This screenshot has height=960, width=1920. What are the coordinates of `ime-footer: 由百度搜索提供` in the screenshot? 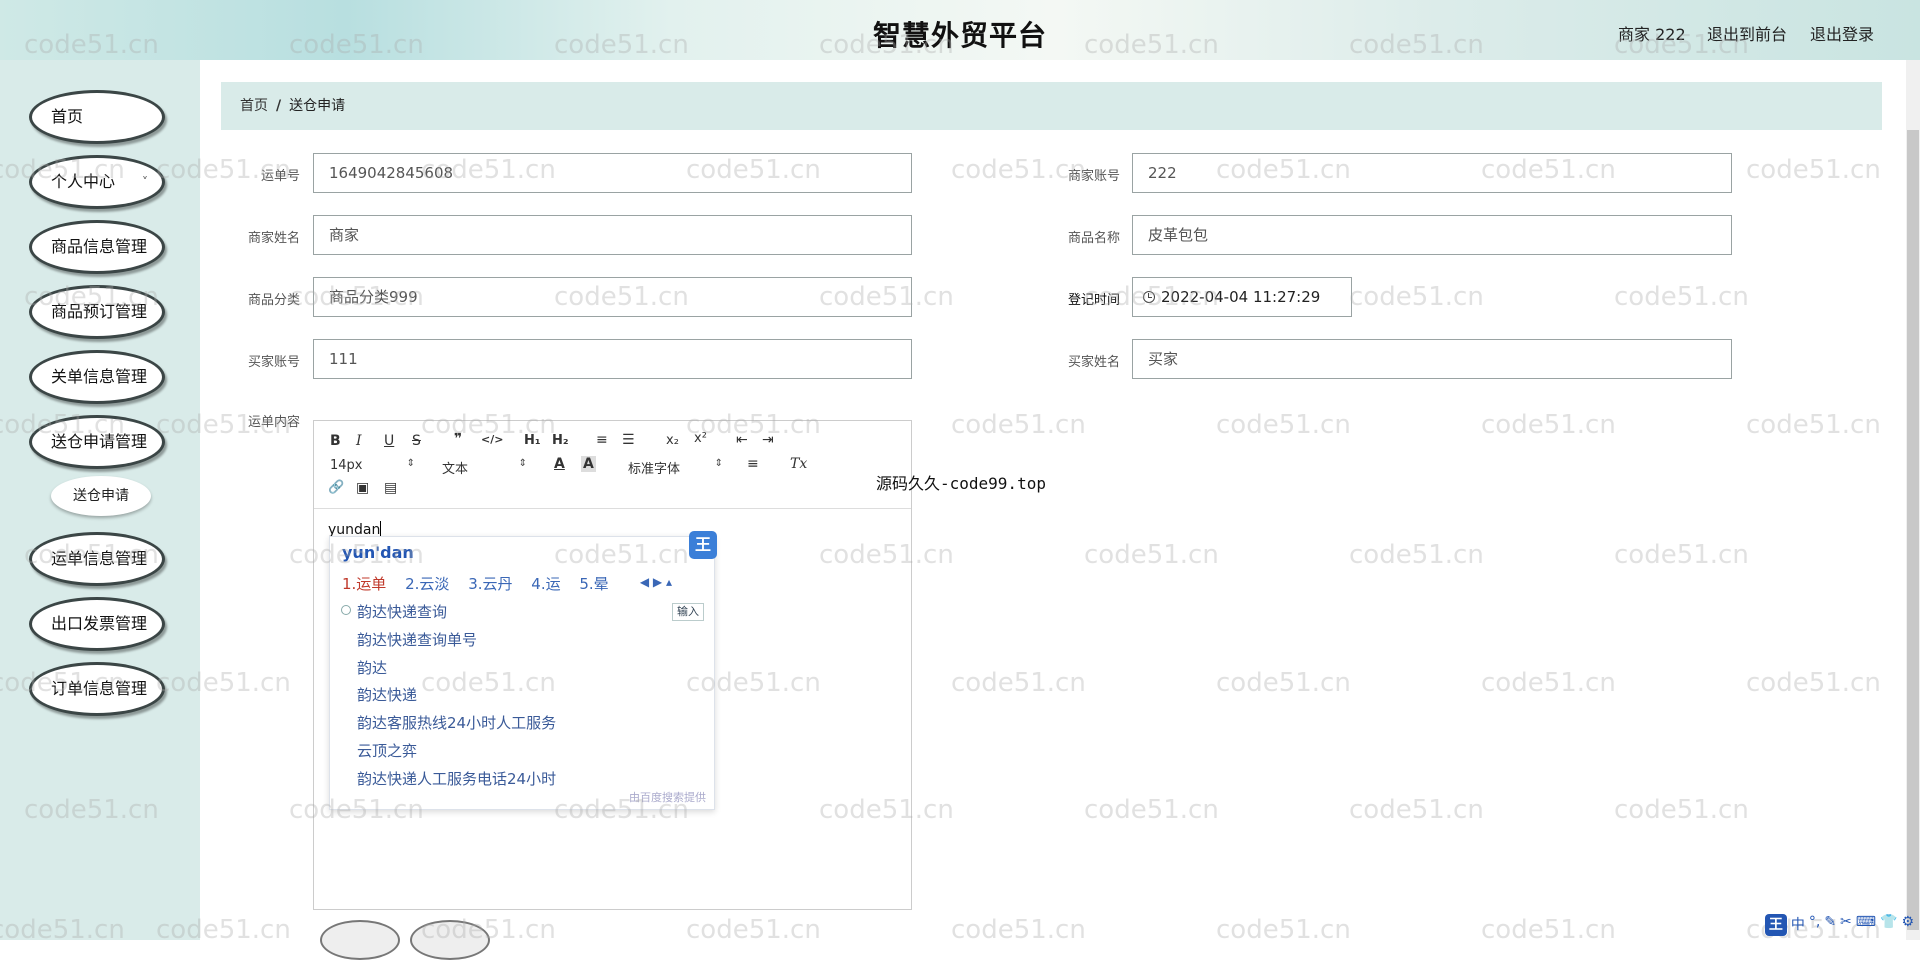 It's located at (667, 797).